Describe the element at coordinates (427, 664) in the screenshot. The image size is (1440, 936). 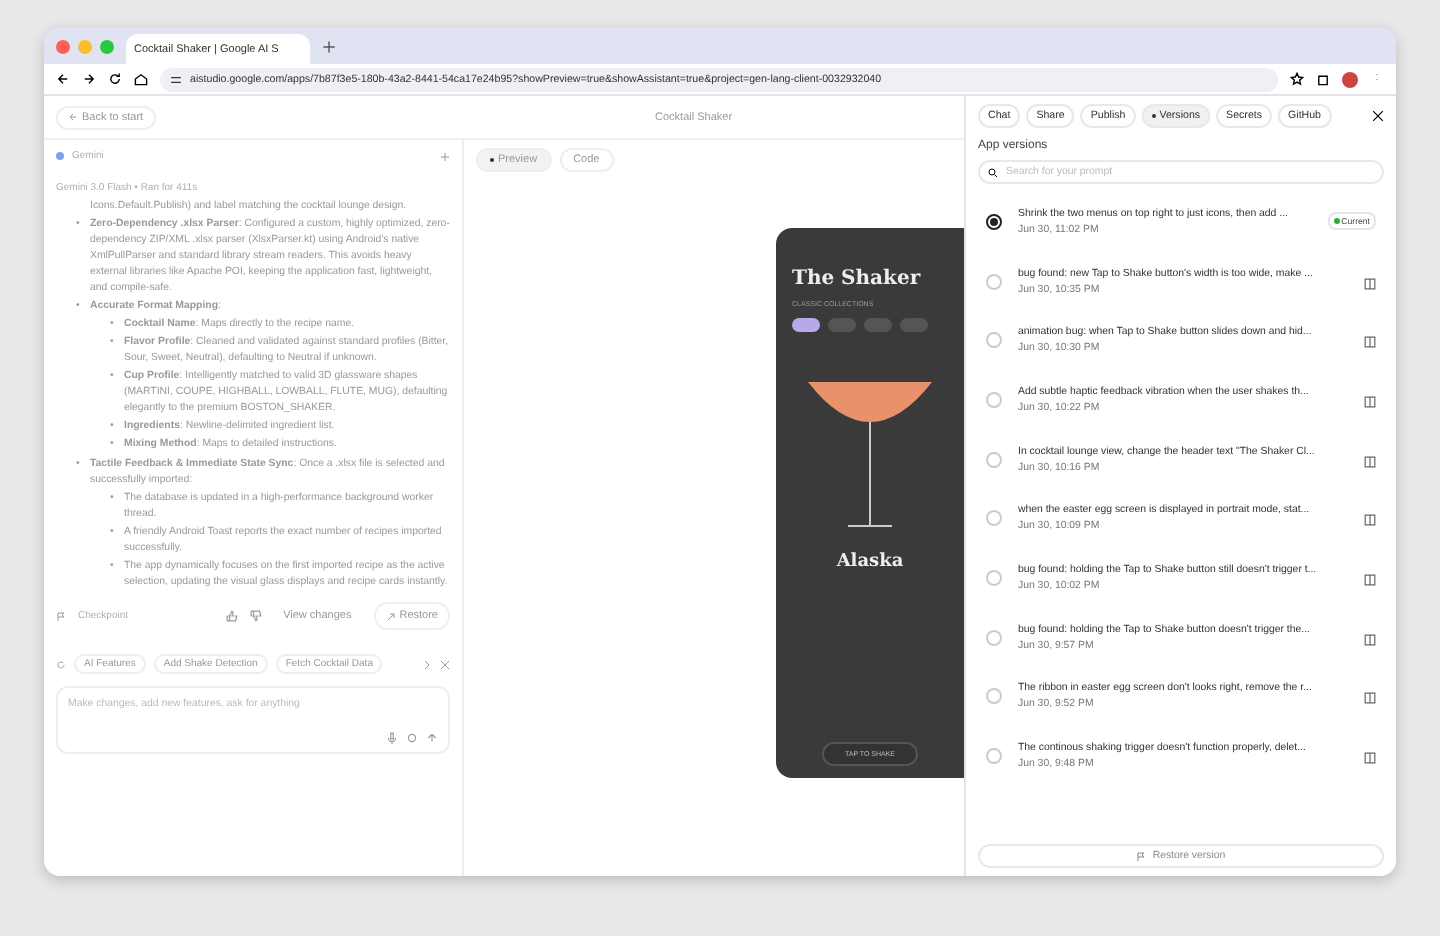
I see `chevron-right-icon` at that location.